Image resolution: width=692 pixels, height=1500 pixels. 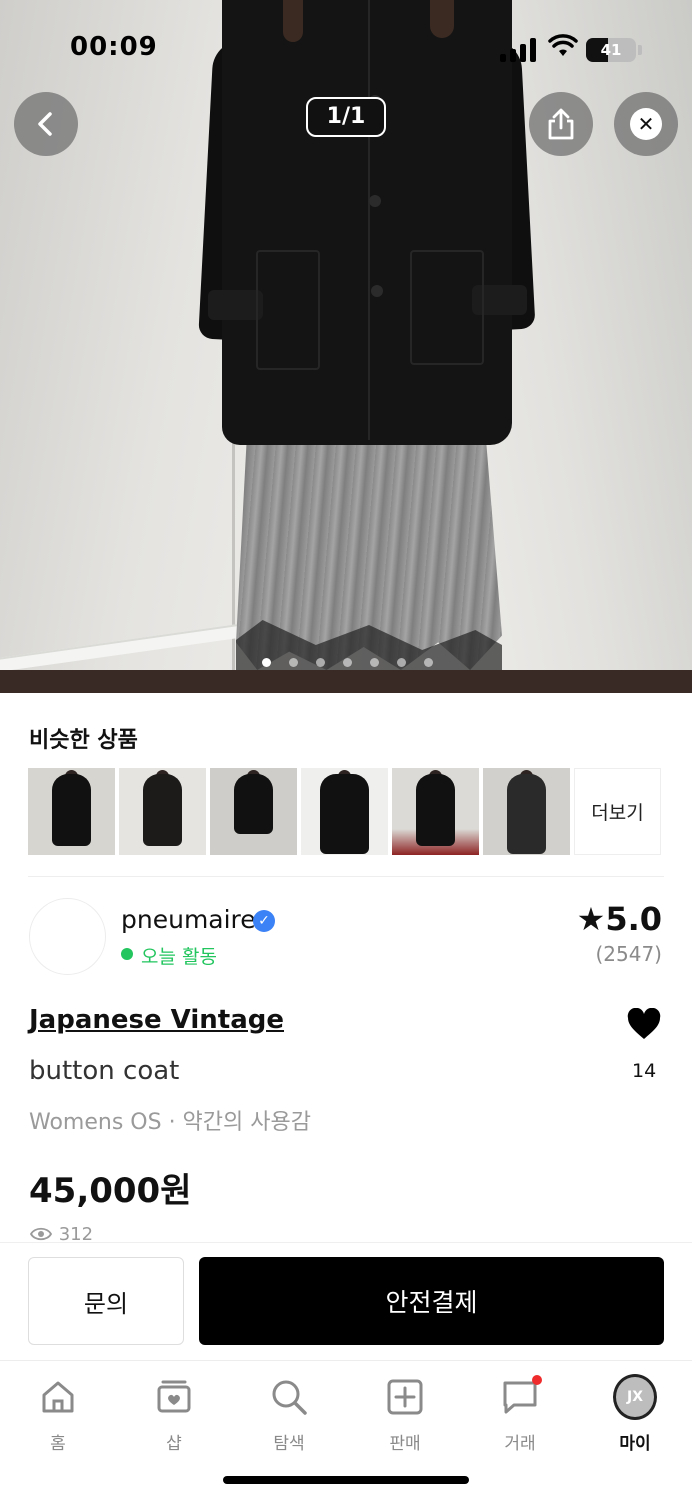 I want to click on status-time: 00:09, so click(x=114, y=47).